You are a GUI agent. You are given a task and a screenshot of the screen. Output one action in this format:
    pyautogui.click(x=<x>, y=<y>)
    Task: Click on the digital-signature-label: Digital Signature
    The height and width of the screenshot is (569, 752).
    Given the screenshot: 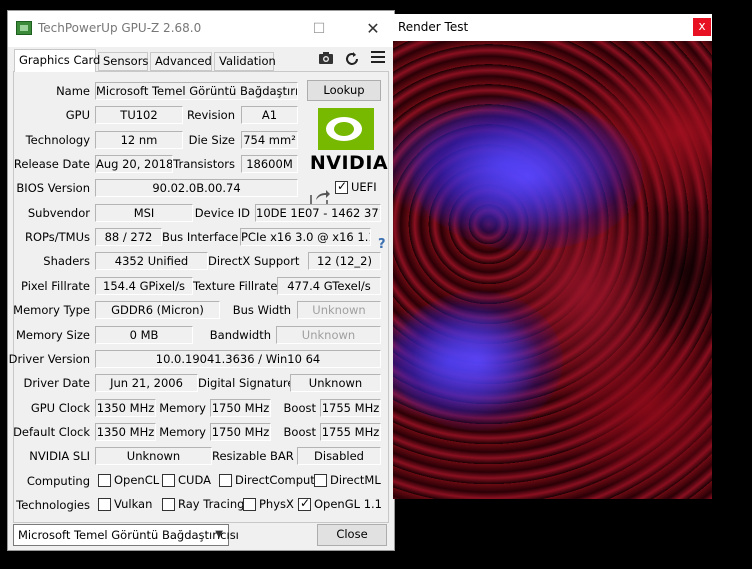 What is the action you would take?
    pyautogui.click(x=246, y=383)
    